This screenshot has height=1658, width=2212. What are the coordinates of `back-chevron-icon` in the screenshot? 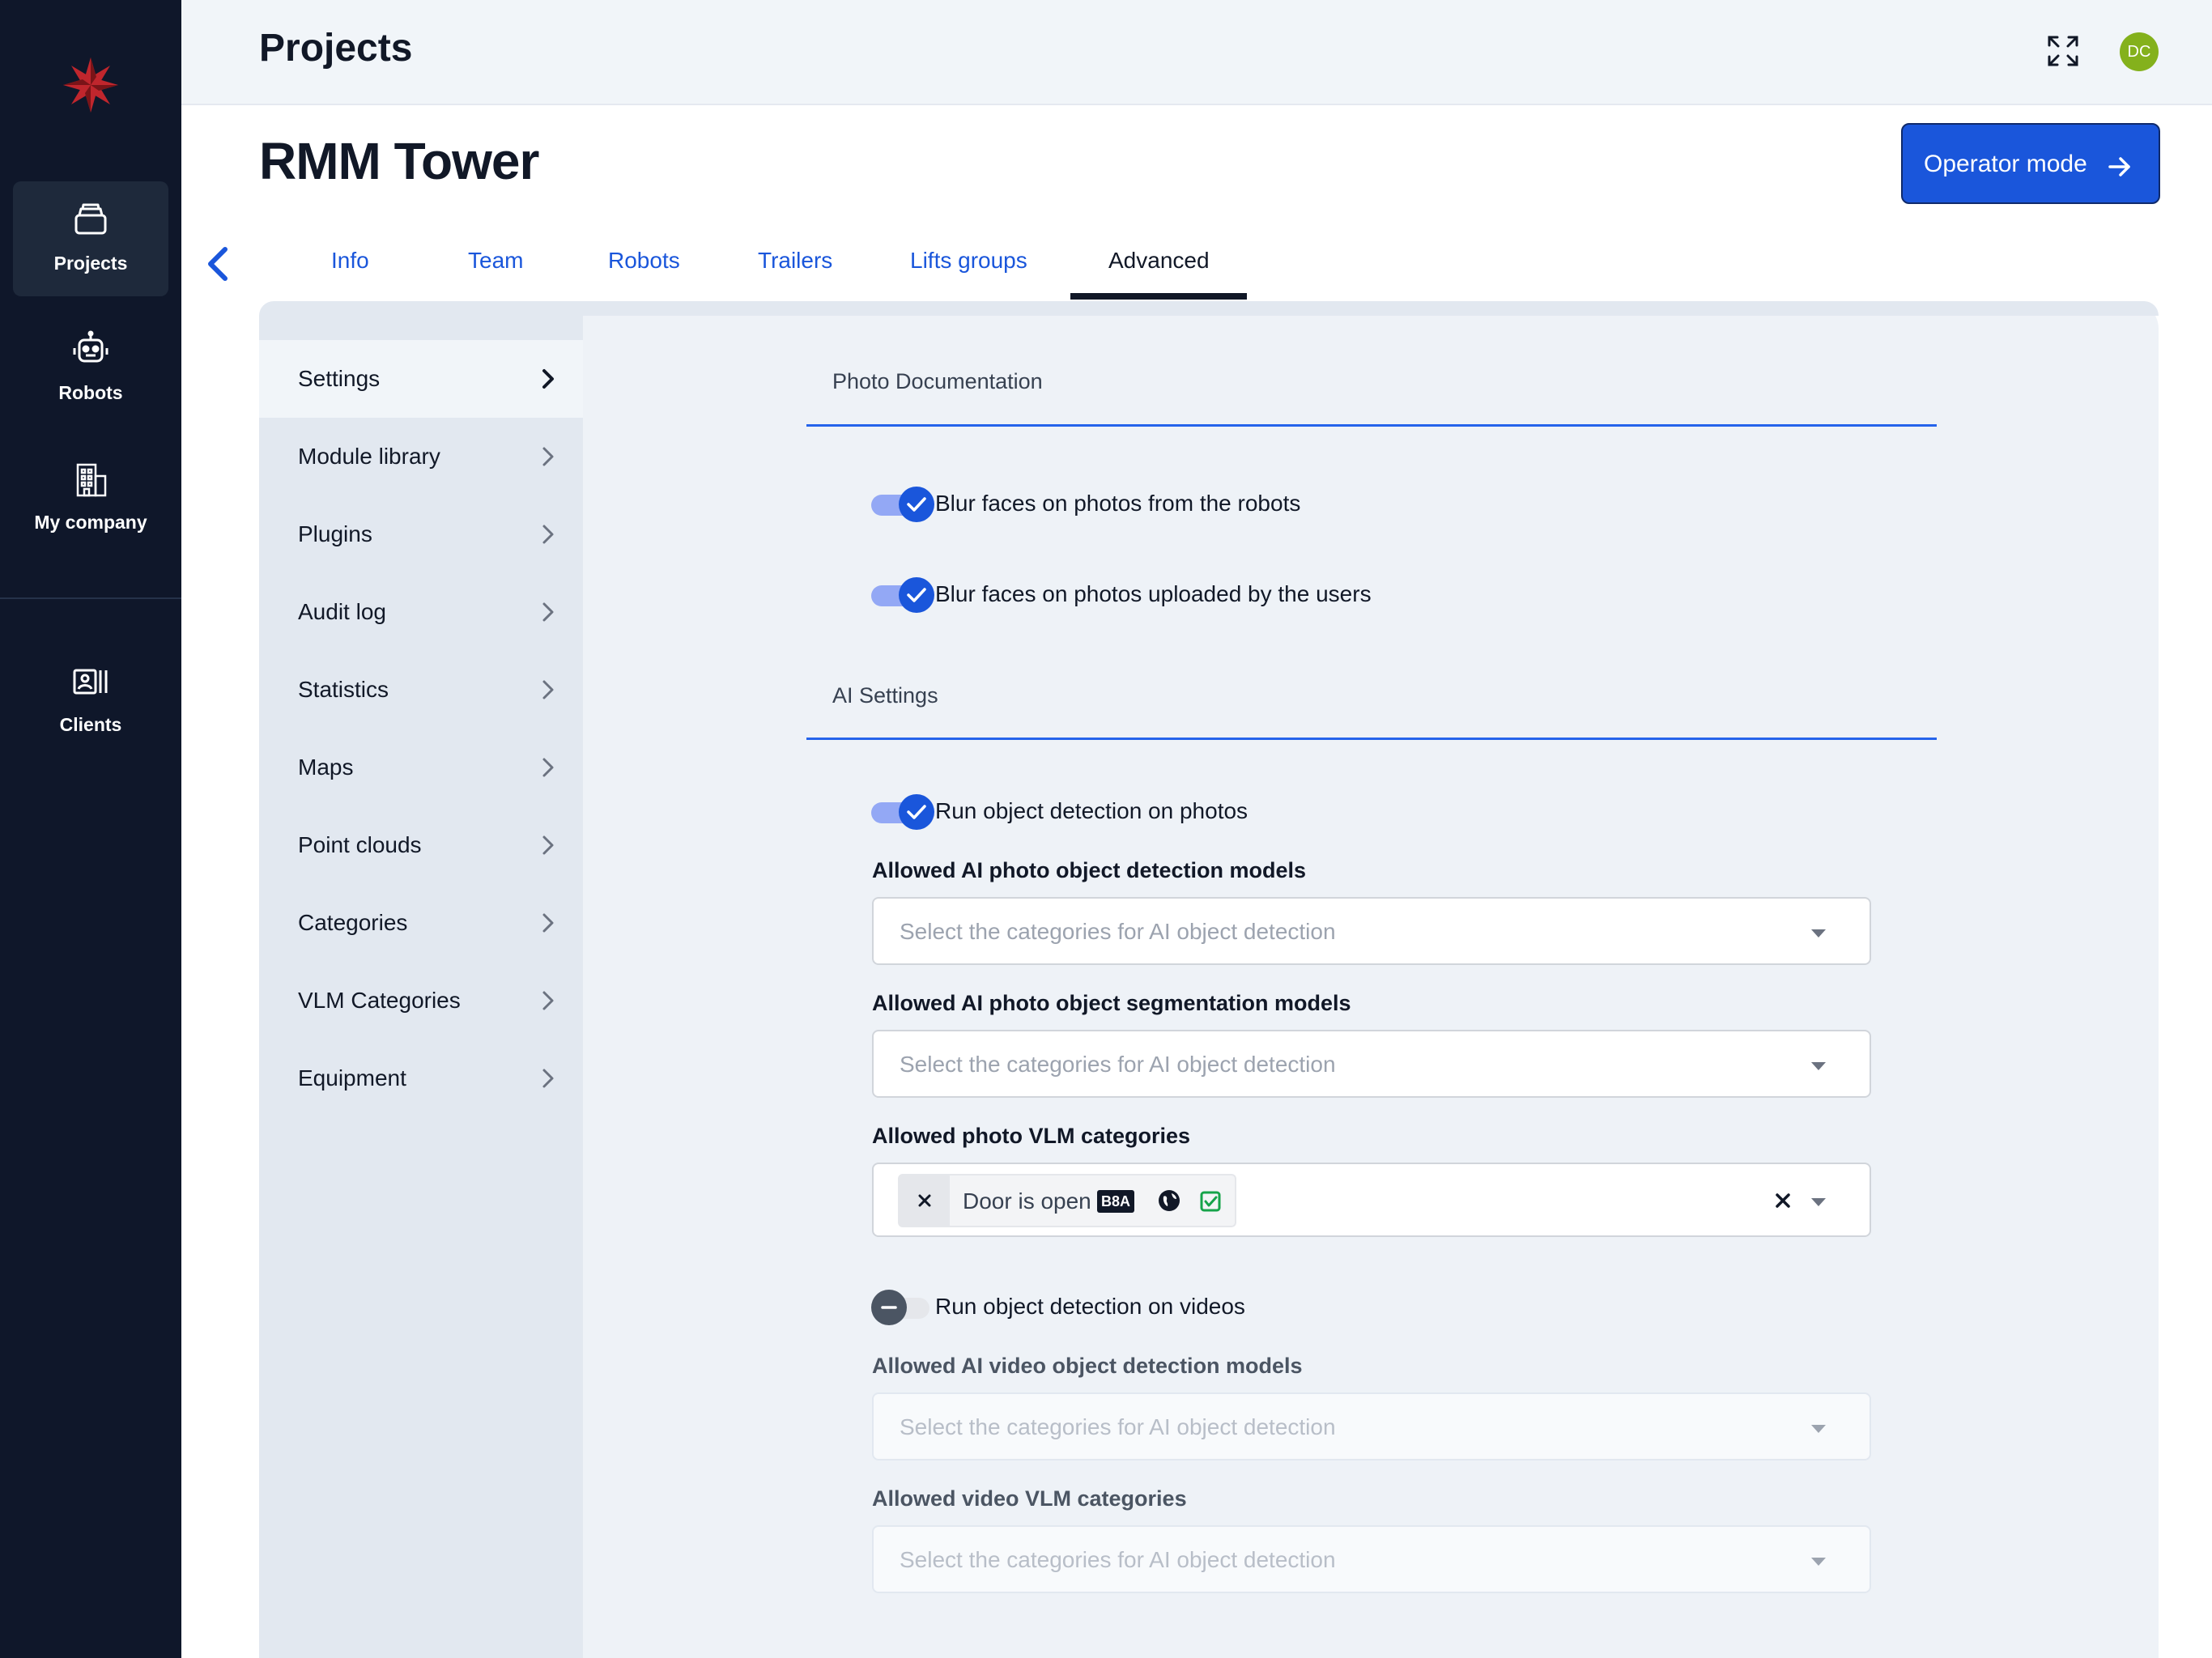 It's located at (219, 263).